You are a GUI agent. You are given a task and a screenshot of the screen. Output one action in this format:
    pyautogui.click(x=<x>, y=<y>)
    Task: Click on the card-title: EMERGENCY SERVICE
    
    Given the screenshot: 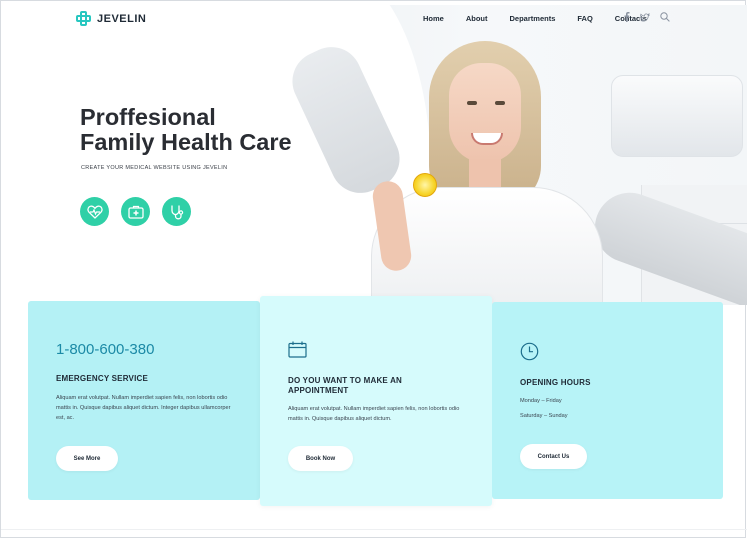 What is the action you would take?
    pyautogui.click(x=102, y=378)
    